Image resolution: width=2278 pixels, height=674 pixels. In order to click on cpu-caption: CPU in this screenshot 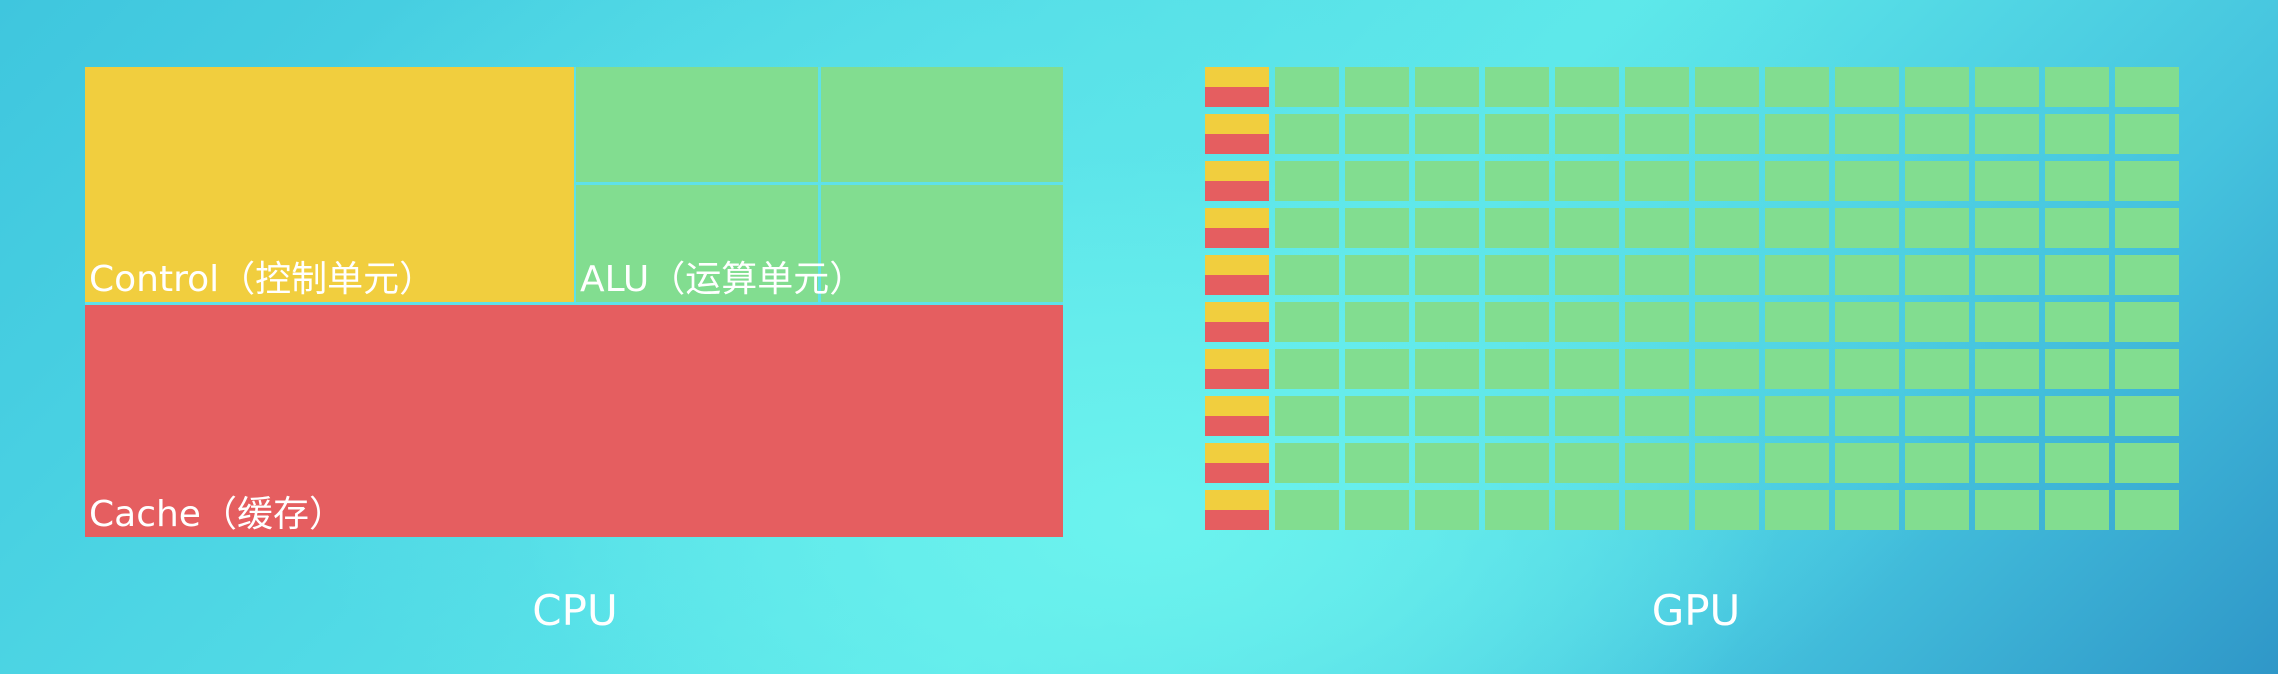, I will do `click(575, 610)`.